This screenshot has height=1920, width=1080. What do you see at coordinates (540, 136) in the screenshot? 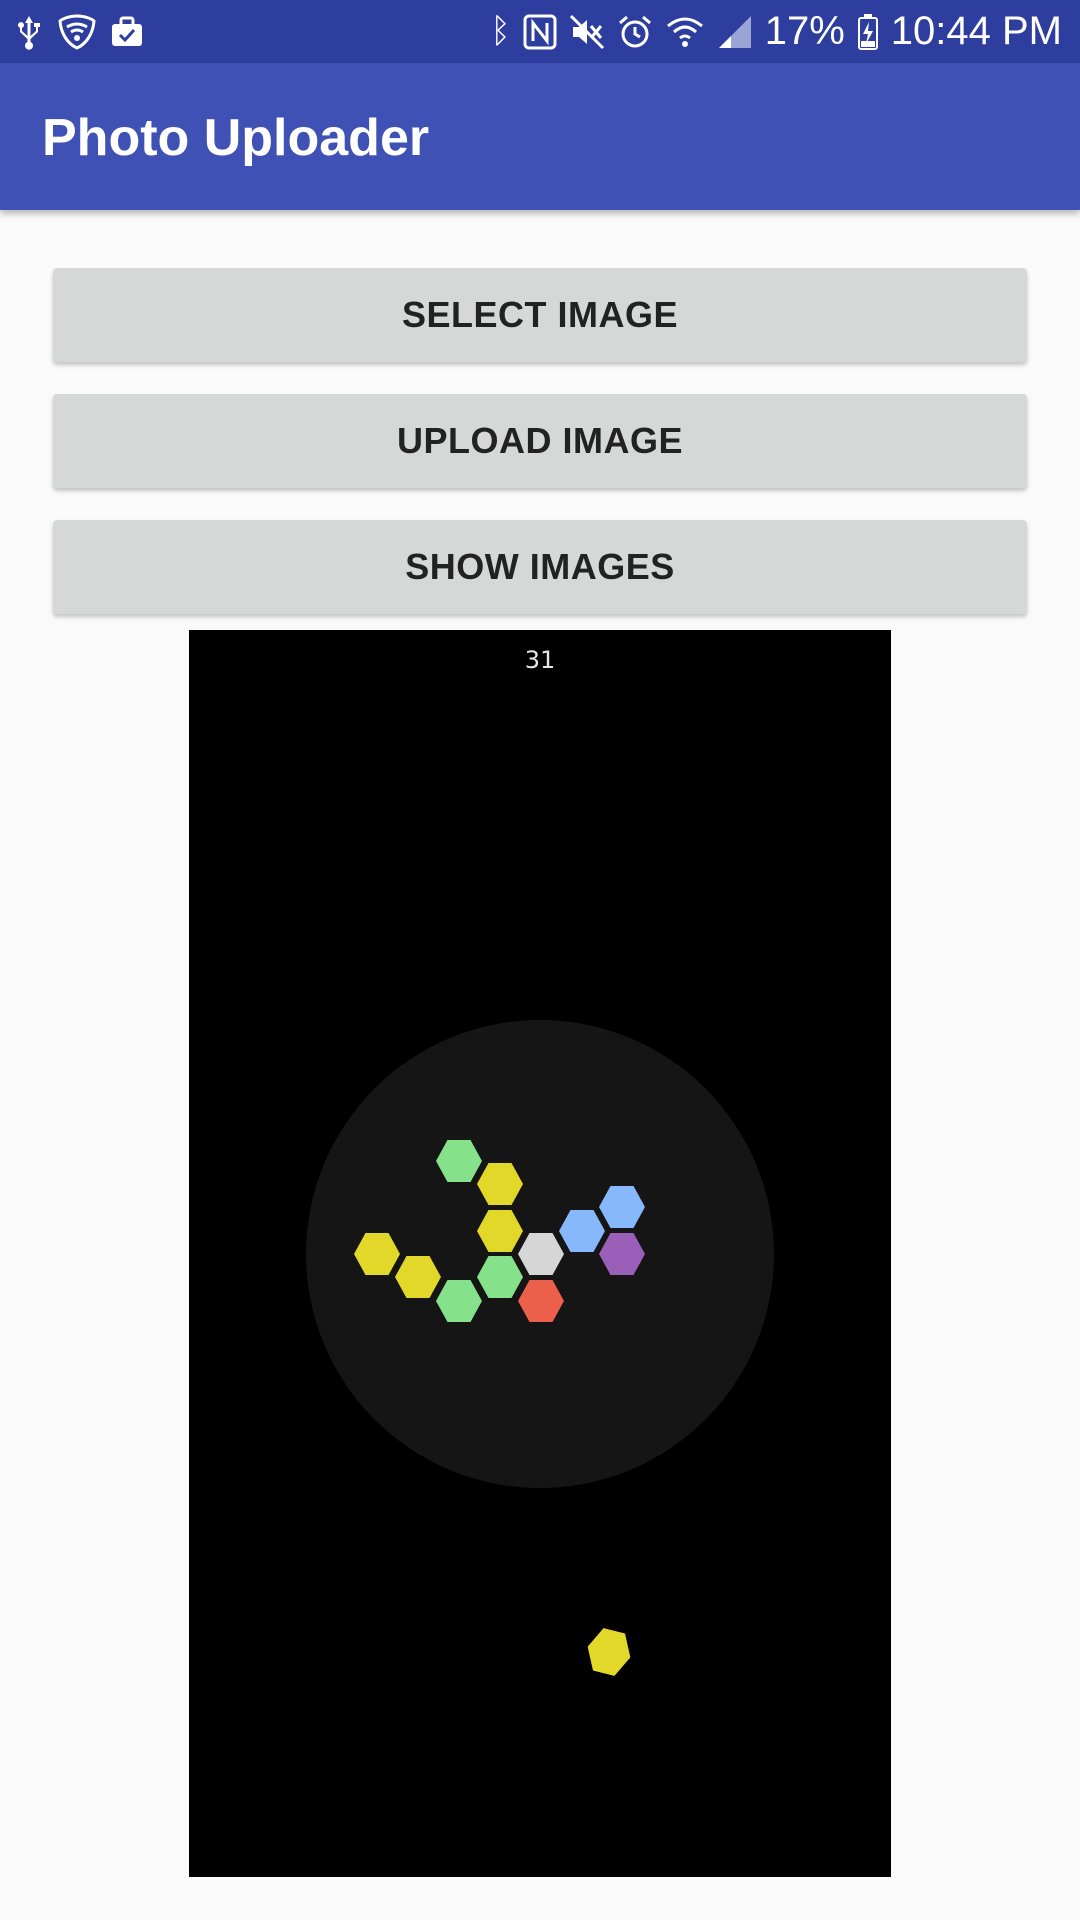
I see `app-bar: Photo Uploader` at bounding box center [540, 136].